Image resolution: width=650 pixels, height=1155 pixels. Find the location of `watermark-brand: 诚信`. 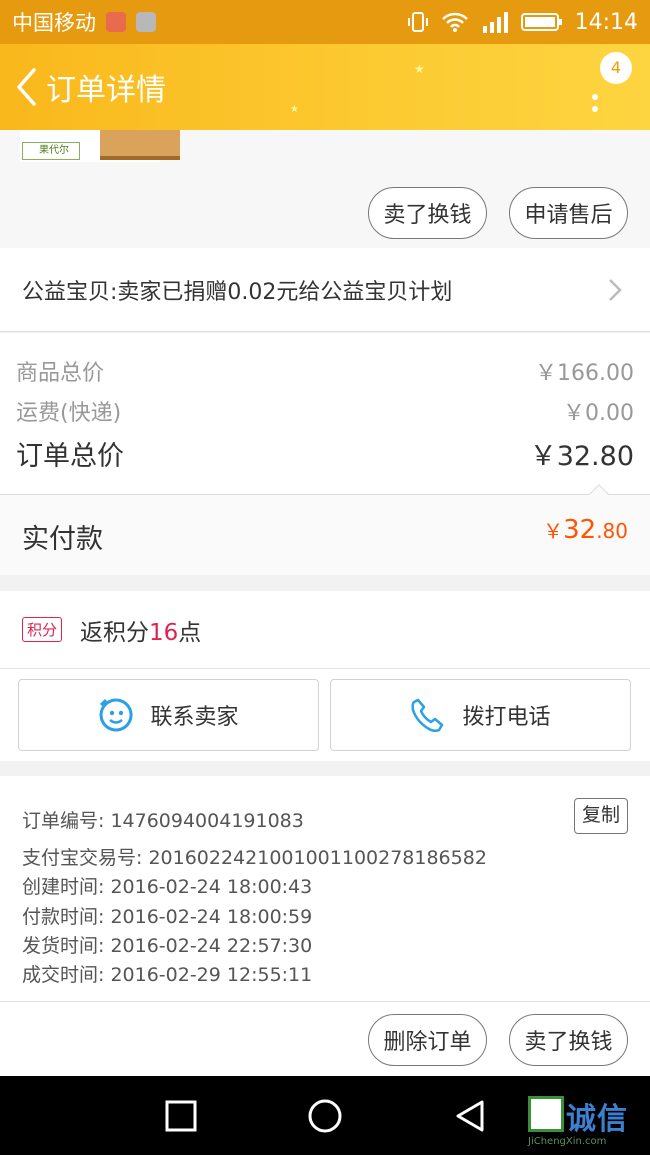

watermark-brand: 诚信 is located at coordinates (597, 1119).